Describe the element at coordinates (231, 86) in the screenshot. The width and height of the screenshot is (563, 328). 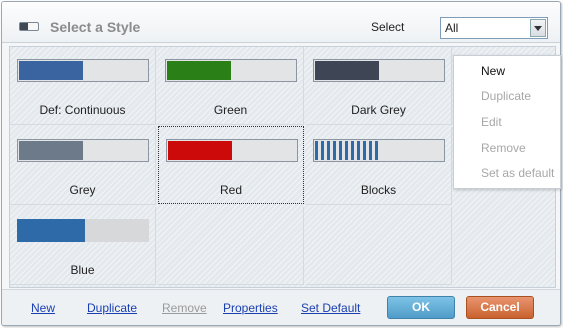
I see `style-item-green: Green` at that location.